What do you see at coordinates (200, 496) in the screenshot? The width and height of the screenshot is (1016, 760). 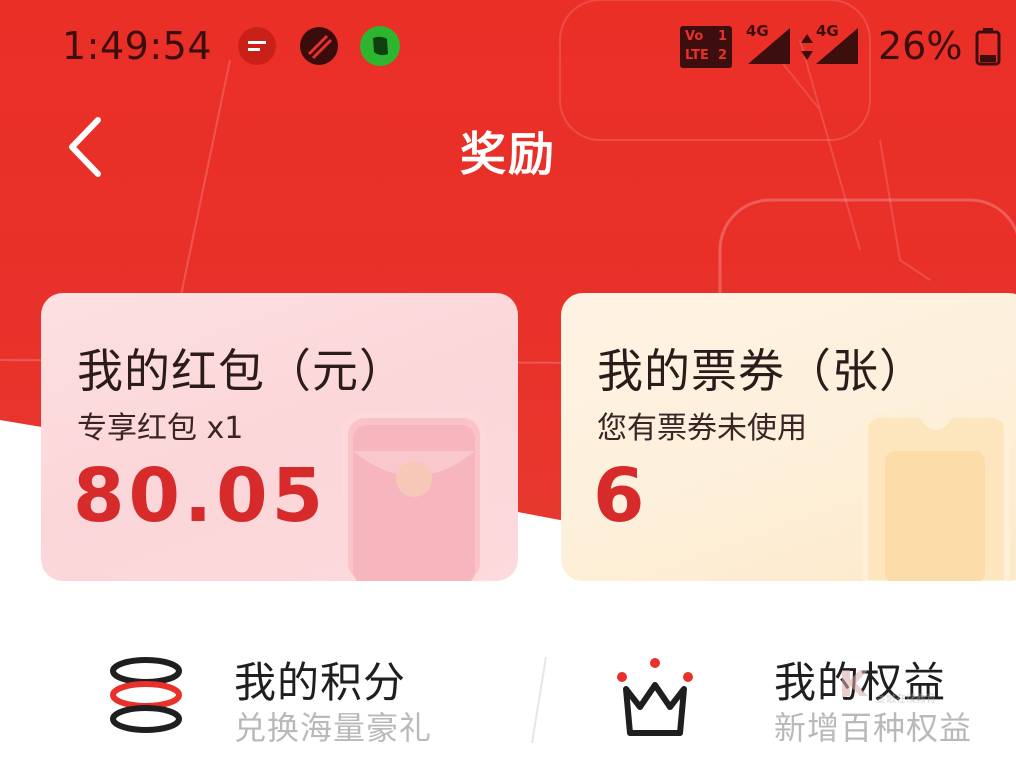 I see `red-packet-amount: 80.05` at bounding box center [200, 496].